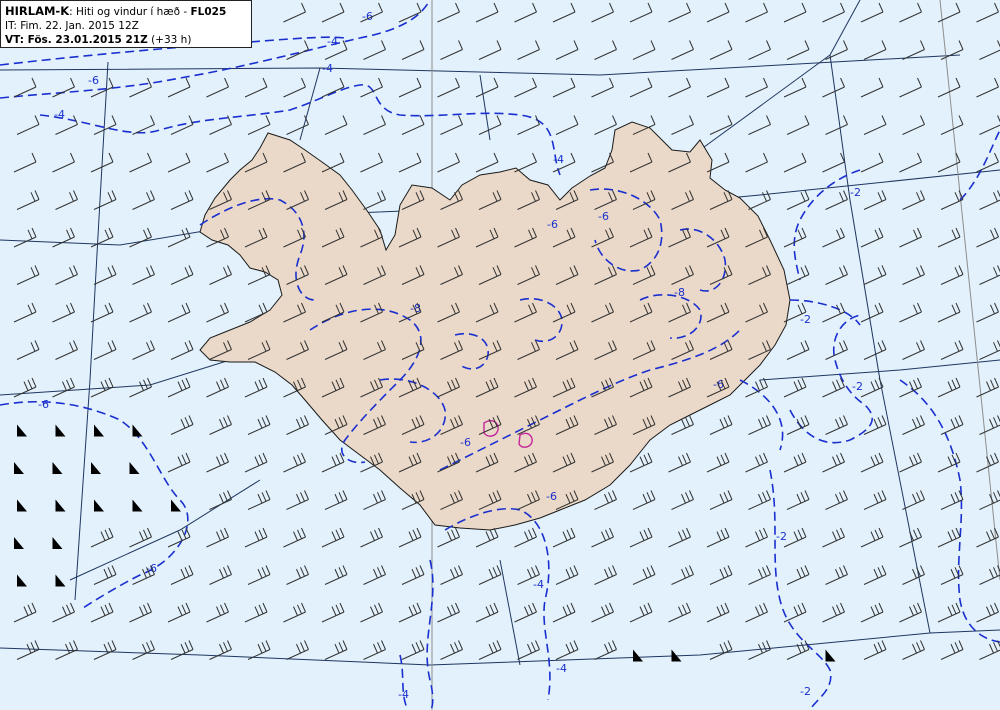 The image size is (1000, 710). I want to click on valid-time: VT: Fös. 23.01.2015 21Z (+33 h), so click(126, 40).